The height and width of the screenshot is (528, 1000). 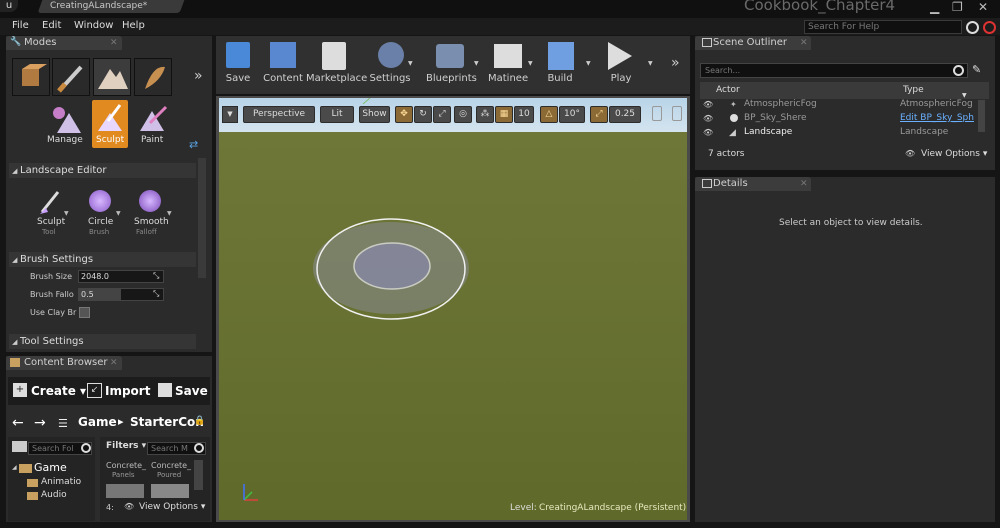 What do you see at coordinates (560, 78) in the screenshot?
I see `build-button: Build` at bounding box center [560, 78].